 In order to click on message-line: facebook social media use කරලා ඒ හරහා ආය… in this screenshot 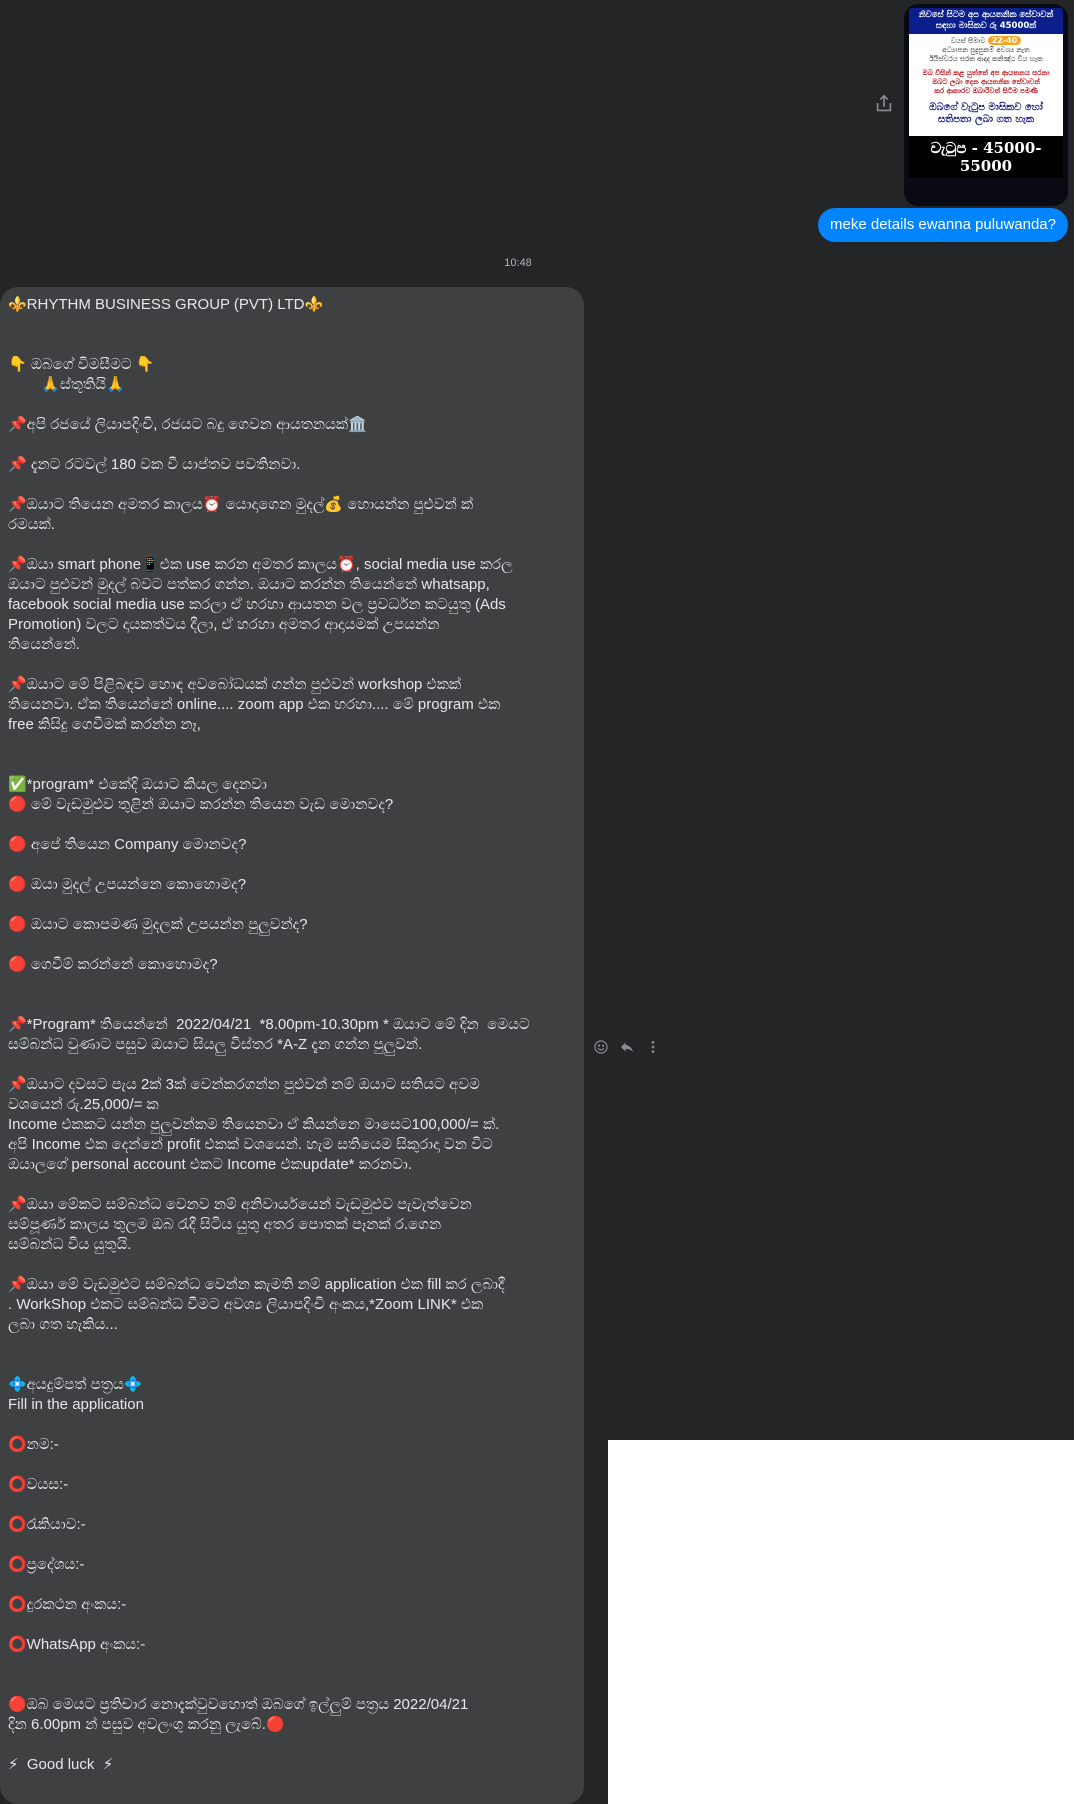, I will do `click(257, 604)`.